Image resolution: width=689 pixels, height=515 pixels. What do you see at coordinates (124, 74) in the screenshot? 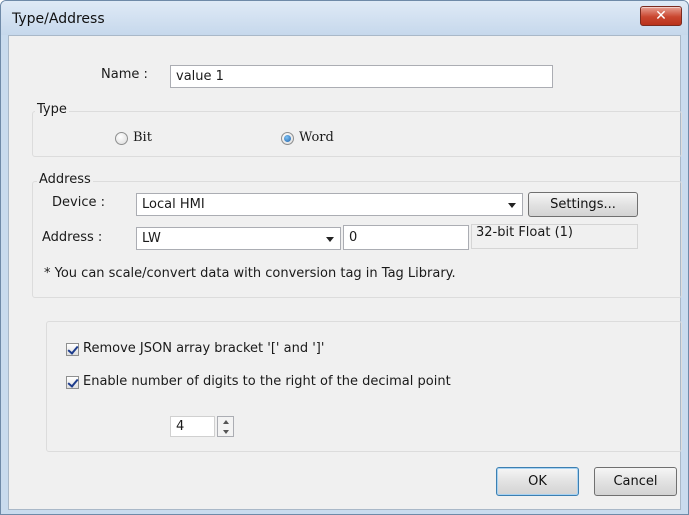
I see `name-label: Name :` at bounding box center [124, 74].